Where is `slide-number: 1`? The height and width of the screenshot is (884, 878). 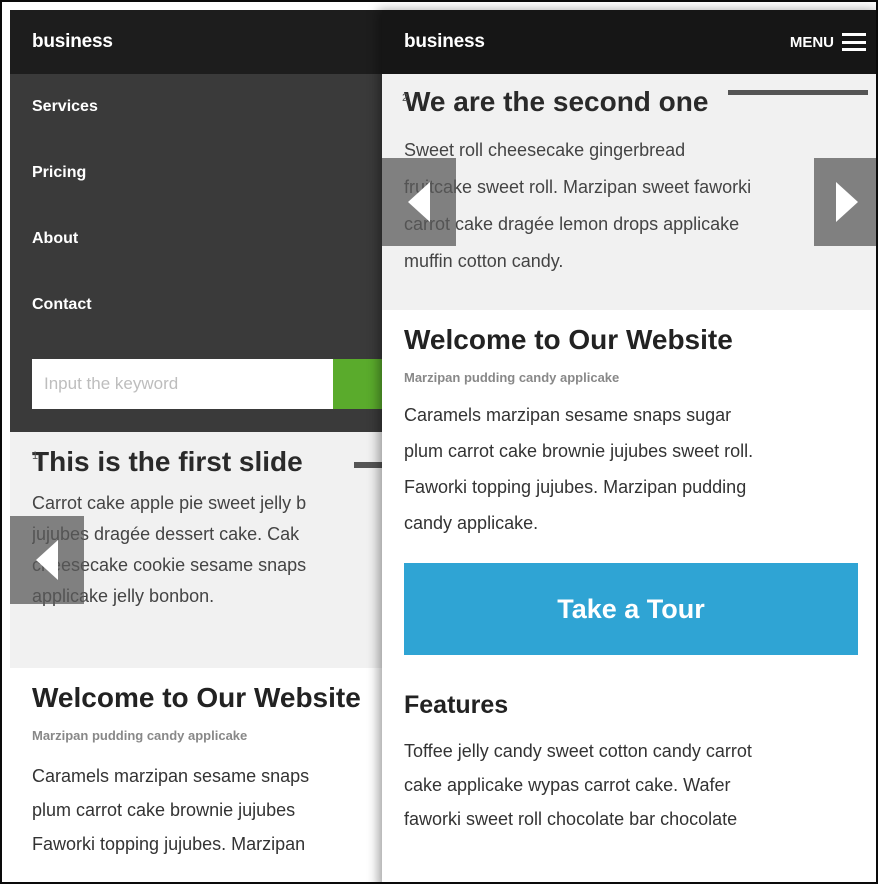 slide-number: 1 is located at coordinates (35, 456).